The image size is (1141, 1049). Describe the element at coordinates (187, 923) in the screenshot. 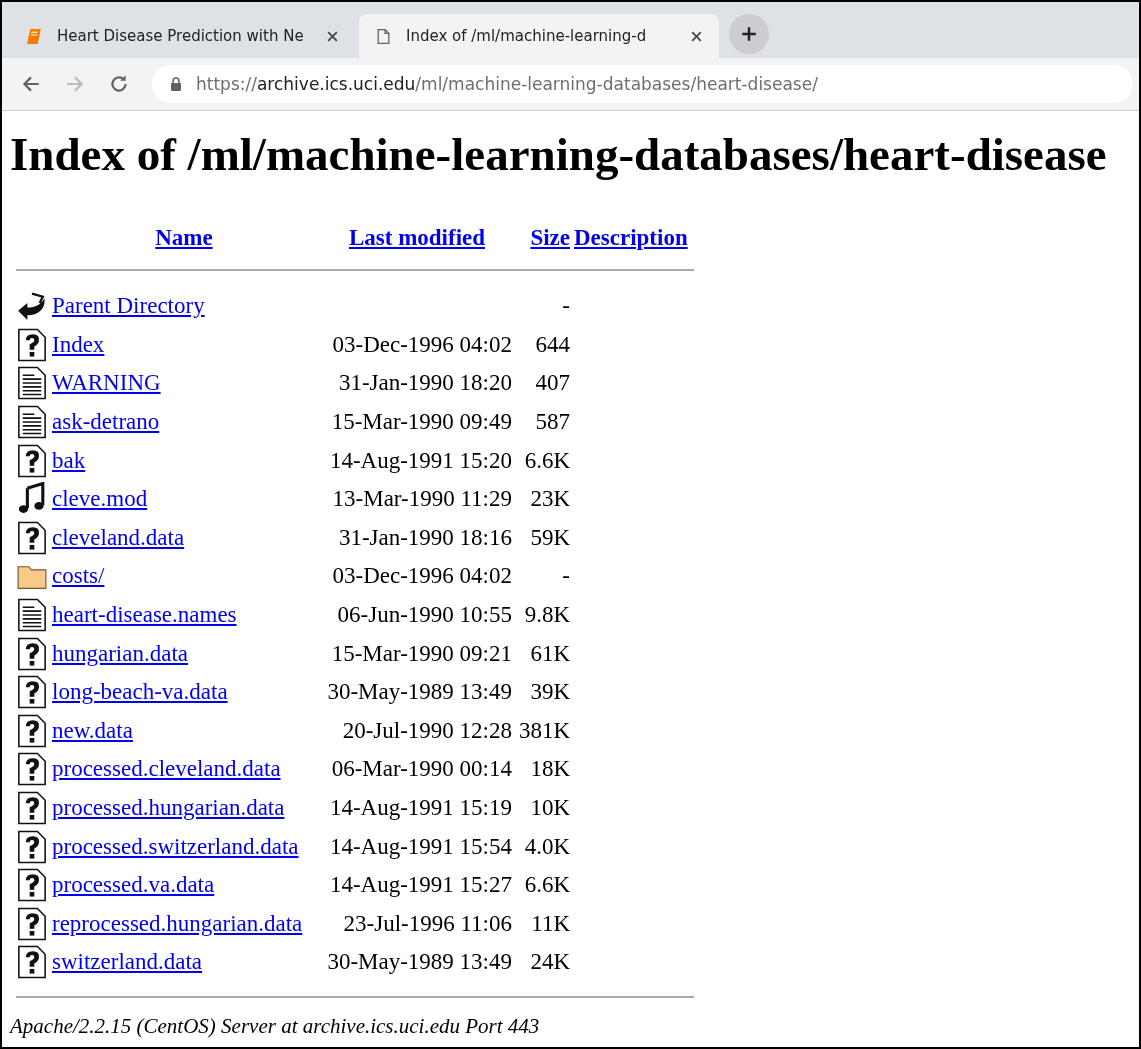

I see `file-link: reprocessed.hungarian.data` at that location.